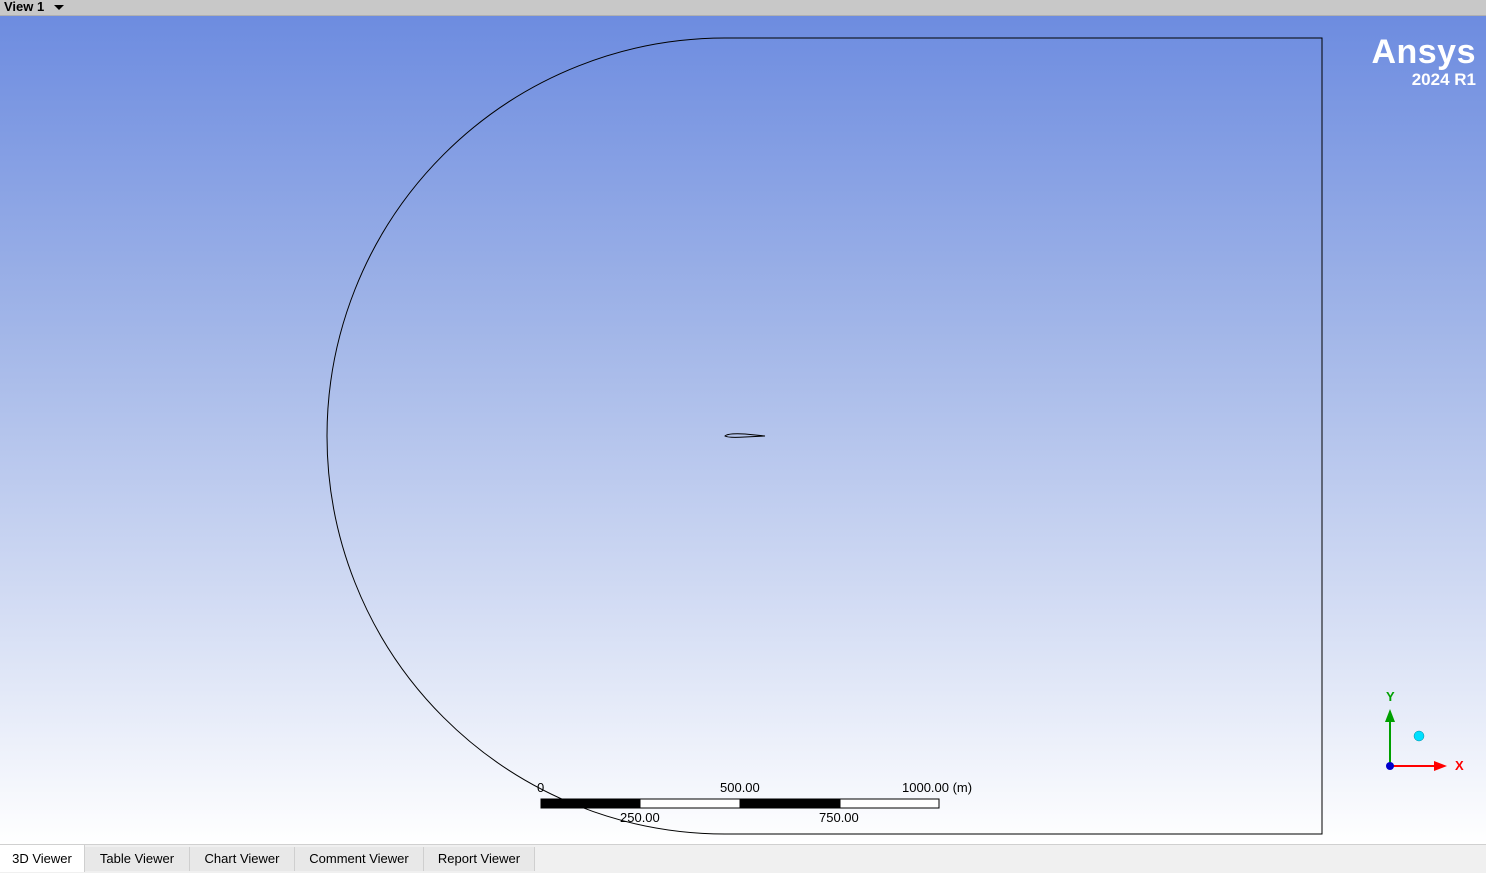  What do you see at coordinates (42, 858) in the screenshot?
I see `tab-3d-viewer: 3D Viewer` at bounding box center [42, 858].